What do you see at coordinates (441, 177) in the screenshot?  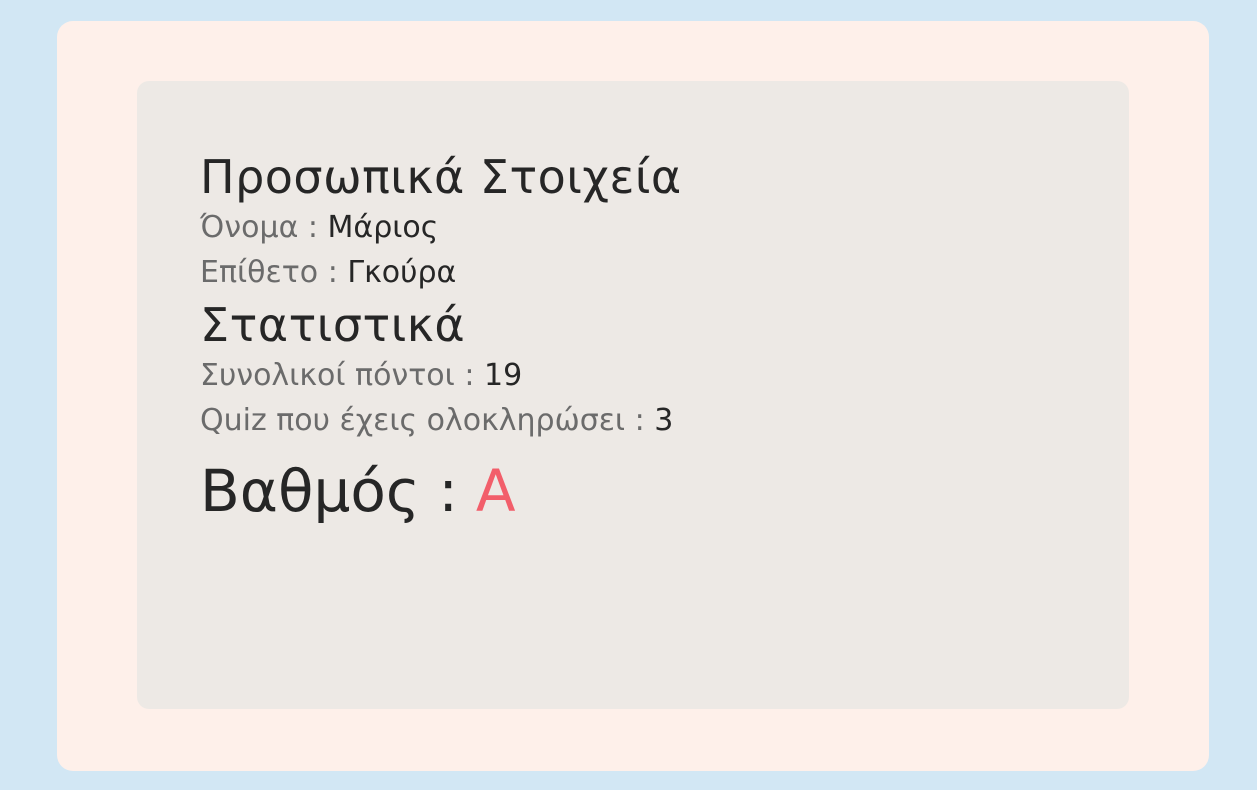 I see `personal-info-title: Προσωπικά Στοιχεία` at bounding box center [441, 177].